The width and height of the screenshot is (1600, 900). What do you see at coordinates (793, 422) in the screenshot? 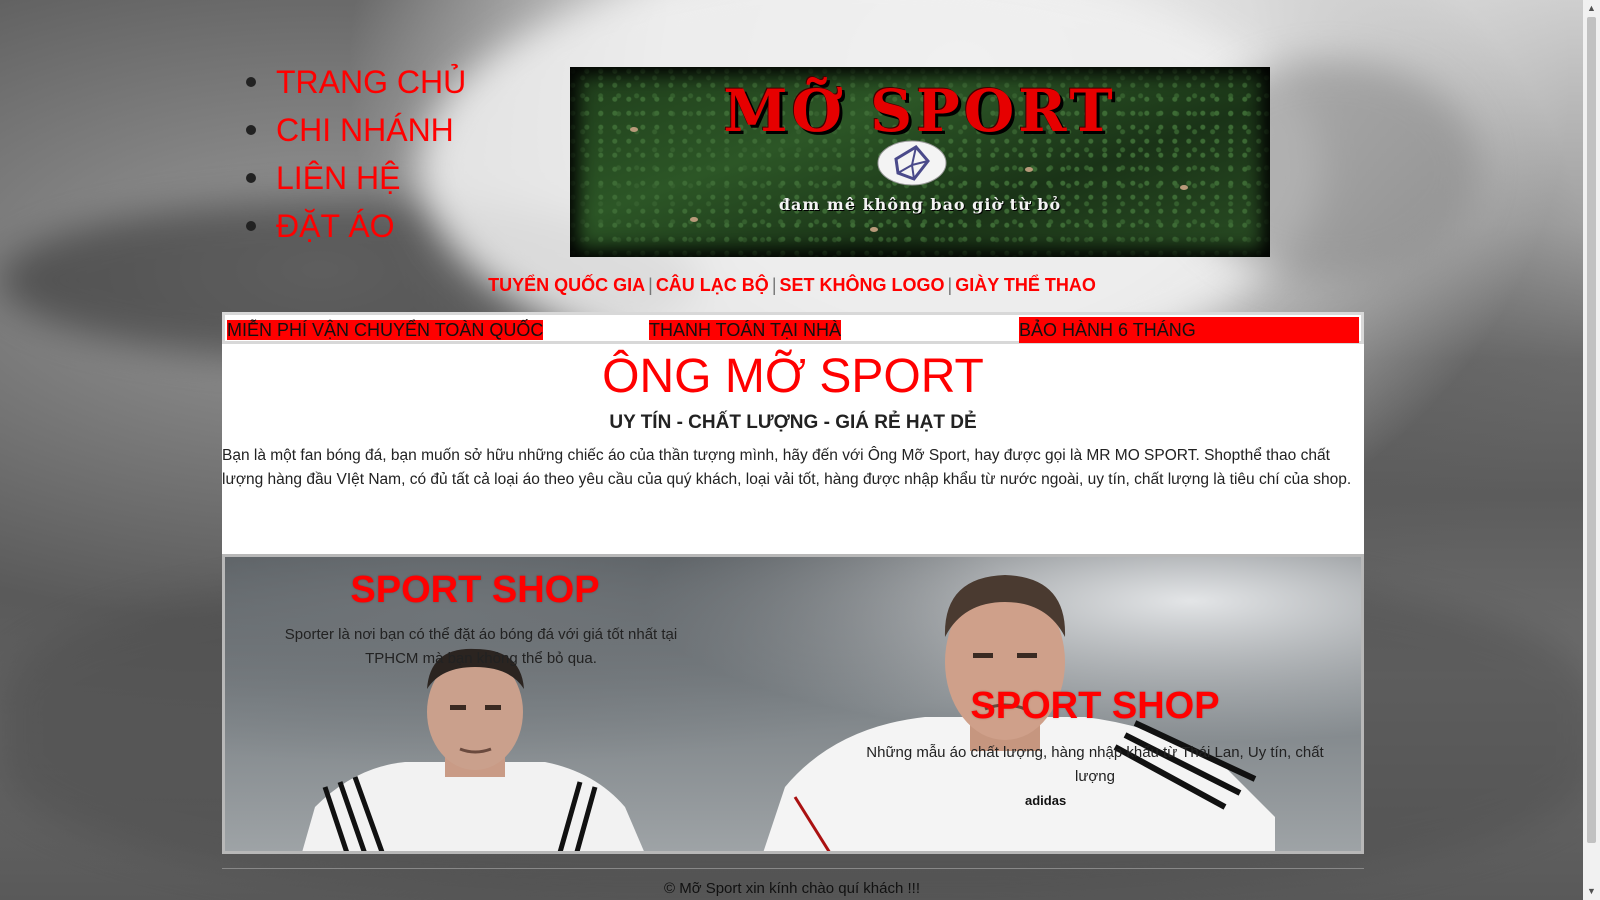
I see `page-subtitle: UY TÍN - CHẤT LƯỢNG - GIÁ RẺ HẠT DẺ` at bounding box center [793, 422].